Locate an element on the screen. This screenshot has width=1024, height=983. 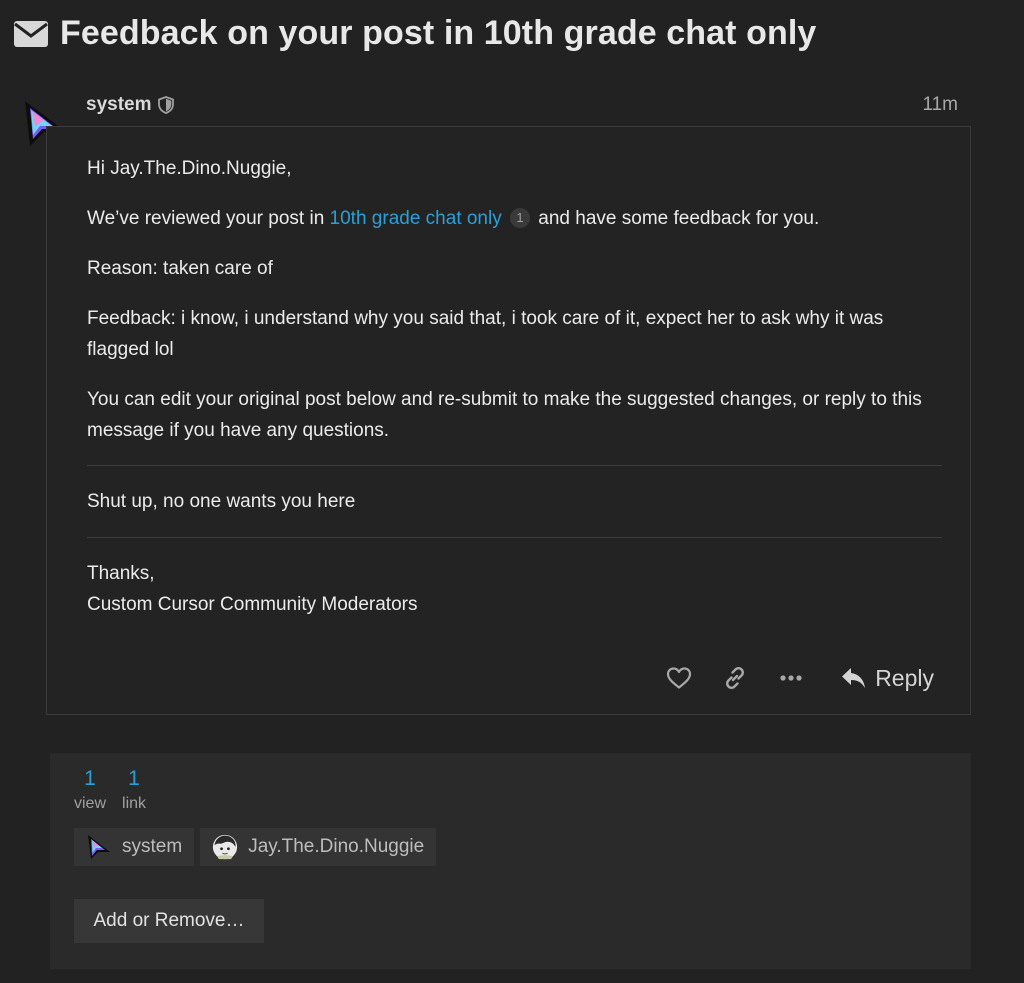
post-actions: Reply is located at coordinates (799, 678).